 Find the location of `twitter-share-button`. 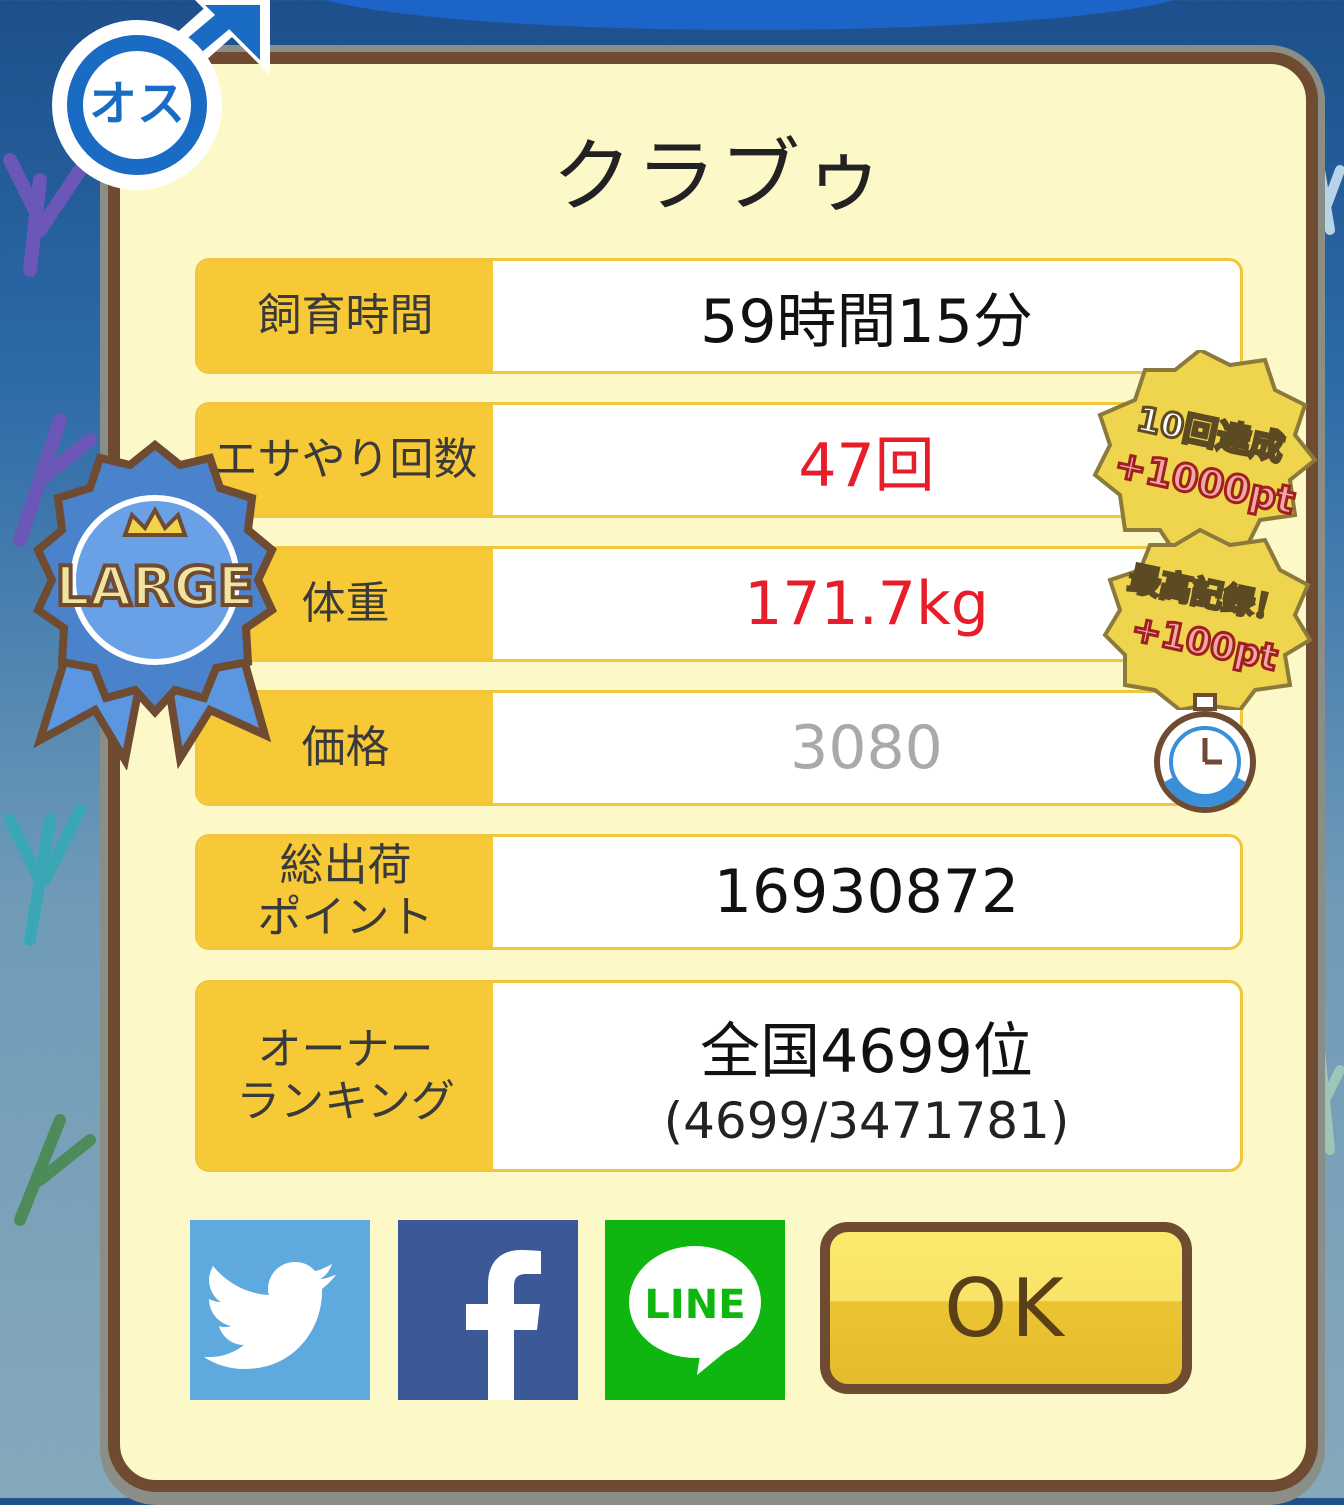

twitter-share-button is located at coordinates (280, 1310).